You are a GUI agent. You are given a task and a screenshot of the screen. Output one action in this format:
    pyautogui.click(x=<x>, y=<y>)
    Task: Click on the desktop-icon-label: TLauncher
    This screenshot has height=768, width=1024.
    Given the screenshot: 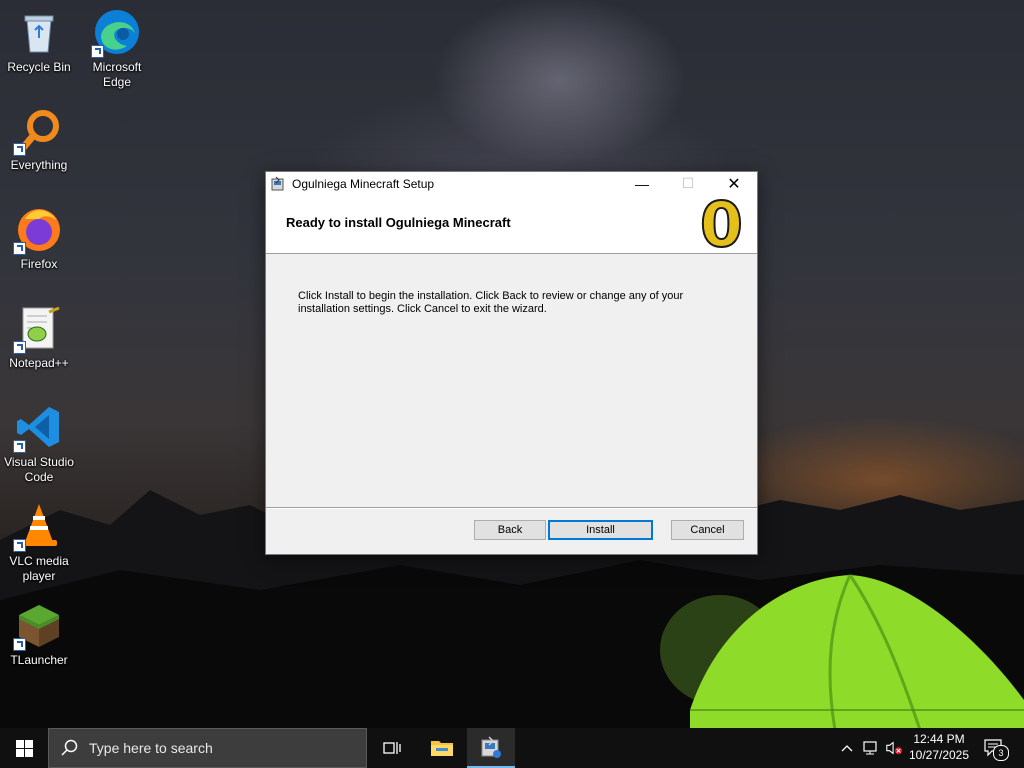 What is the action you would take?
    pyautogui.click(x=39, y=660)
    